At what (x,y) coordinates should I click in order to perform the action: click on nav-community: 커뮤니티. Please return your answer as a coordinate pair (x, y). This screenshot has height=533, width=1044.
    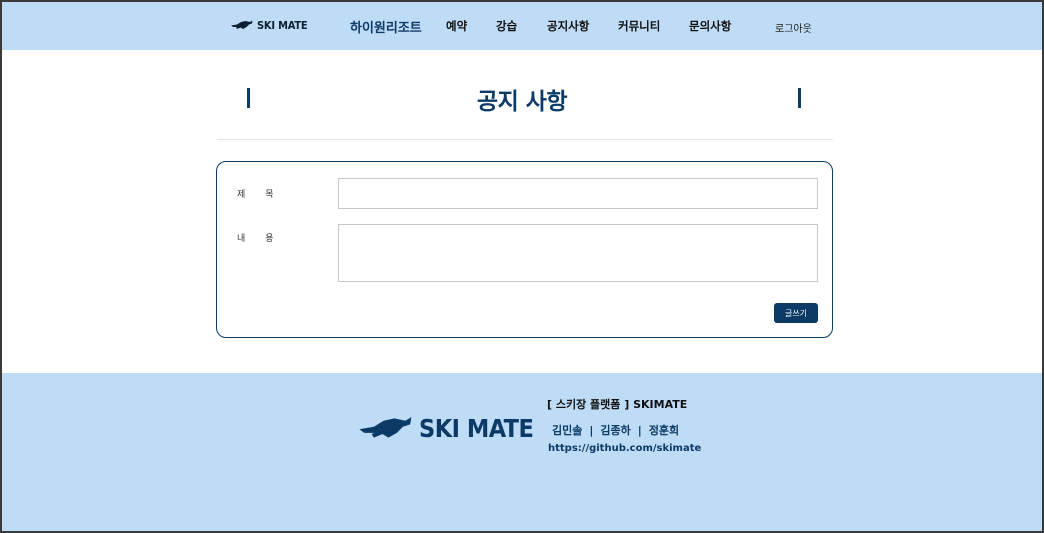
    Looking at the image, I should click on (639, 26).